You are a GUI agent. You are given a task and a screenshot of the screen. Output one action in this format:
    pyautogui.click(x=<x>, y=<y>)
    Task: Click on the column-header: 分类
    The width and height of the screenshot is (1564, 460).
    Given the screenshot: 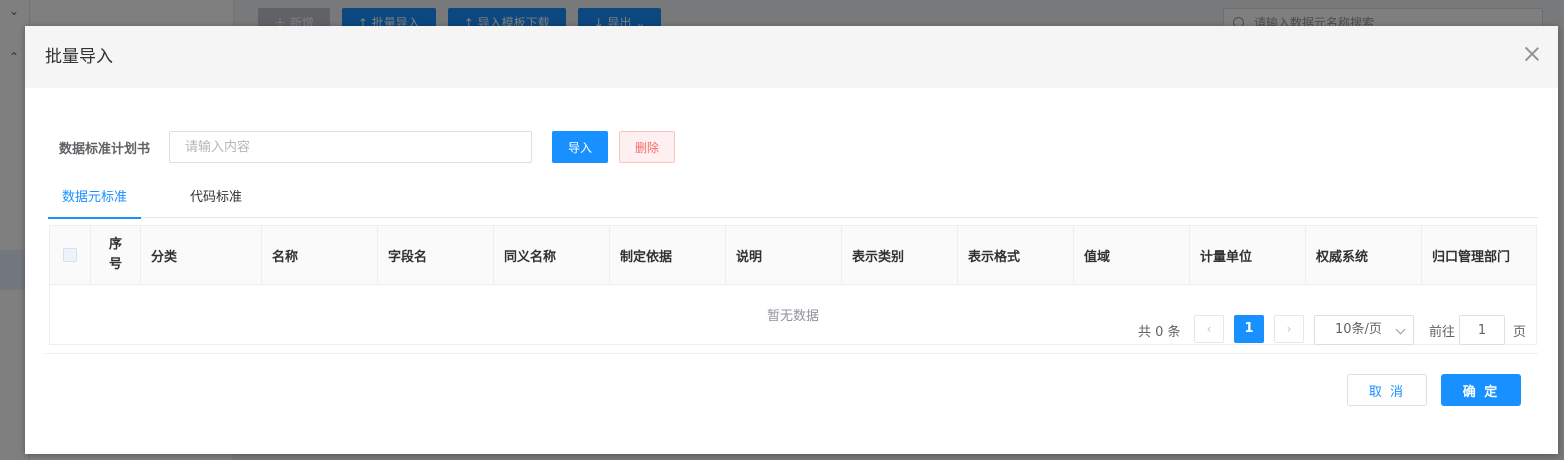 What is the action you would take?
    pyautogui.click(x=201, y=255)
    